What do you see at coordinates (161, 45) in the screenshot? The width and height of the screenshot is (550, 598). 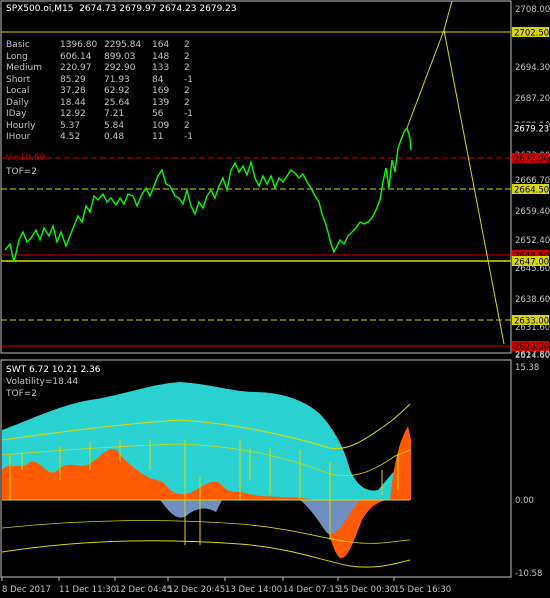 I see `stats-cell-c: 164` at bounding box center [161, 45].